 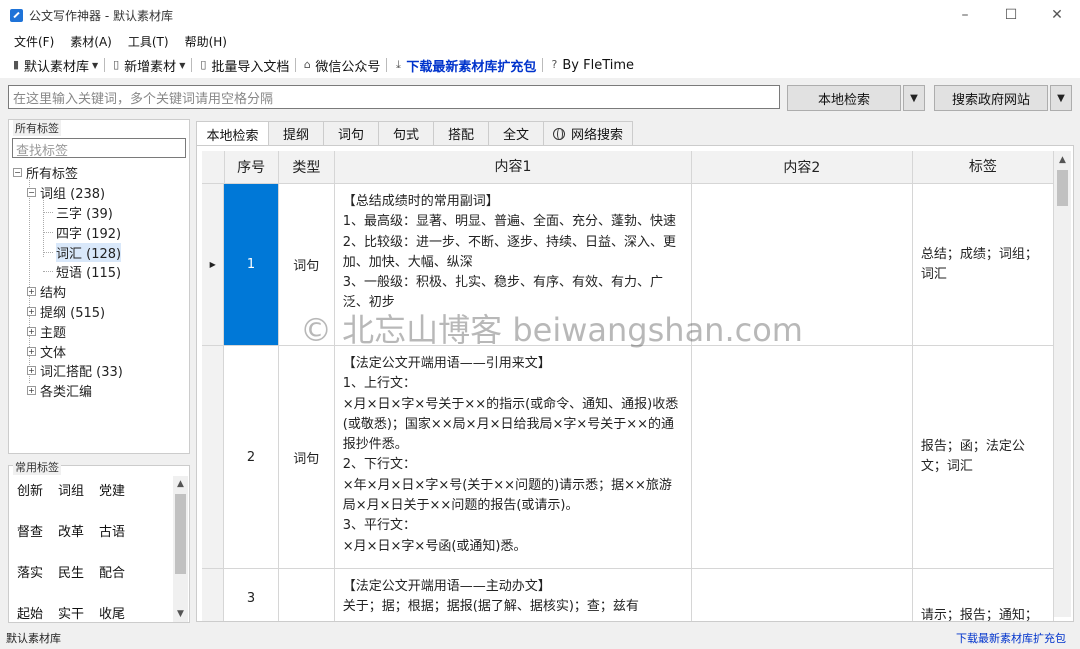 I want to click on cell-index: 3, so click(x=251, y=595).